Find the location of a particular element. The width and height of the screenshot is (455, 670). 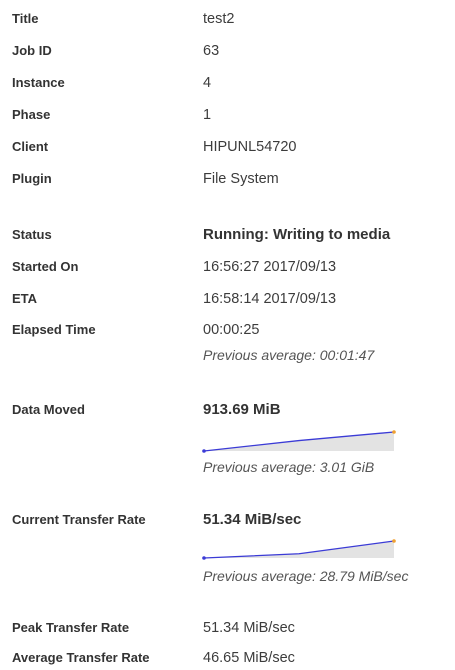

started-on-row: Started On 16:56:27 2017/09/13 is located at coordinates (227, 267).